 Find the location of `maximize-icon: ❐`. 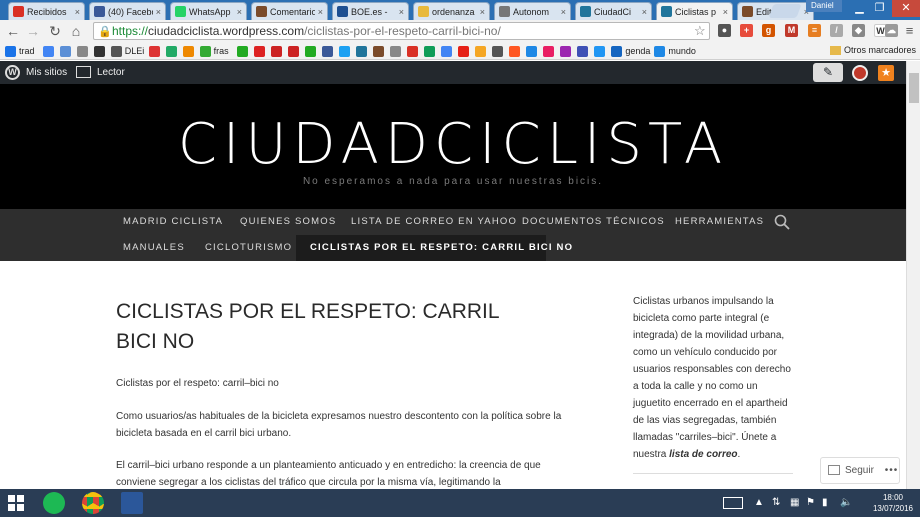

maximize-icon: ❐ is located at coordinates (879, 8).